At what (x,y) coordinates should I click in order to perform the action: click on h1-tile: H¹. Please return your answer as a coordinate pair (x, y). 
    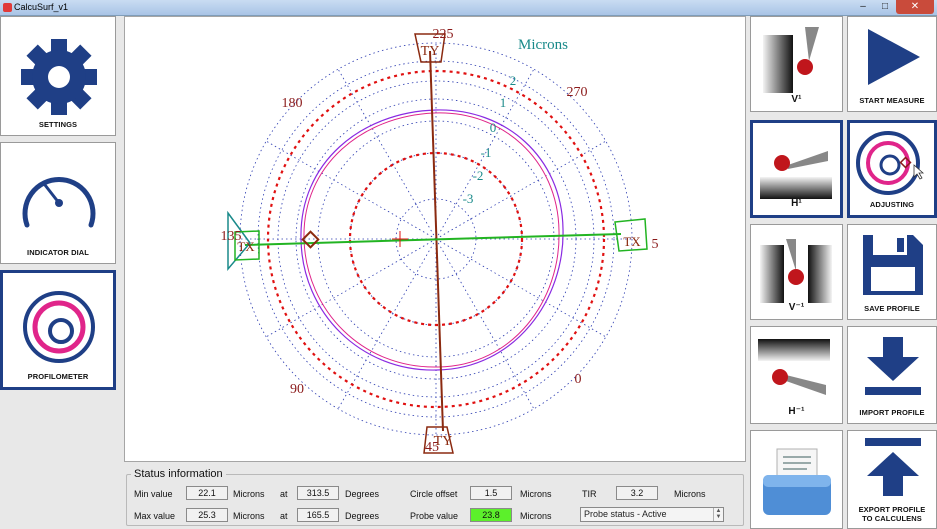
    Looking at the image, I should click on (796, 169).